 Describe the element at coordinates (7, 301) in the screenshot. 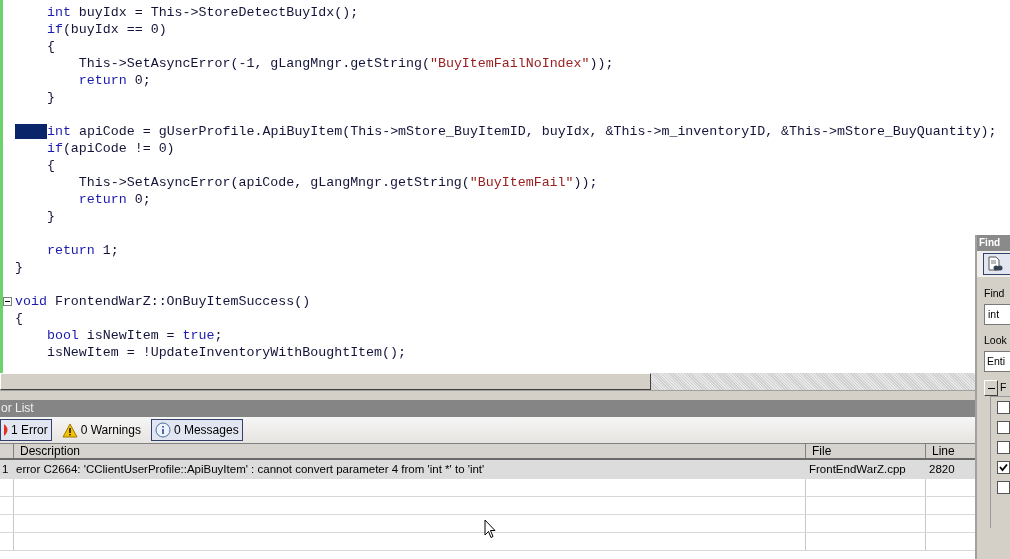

I see `collapse-icon` at that location.